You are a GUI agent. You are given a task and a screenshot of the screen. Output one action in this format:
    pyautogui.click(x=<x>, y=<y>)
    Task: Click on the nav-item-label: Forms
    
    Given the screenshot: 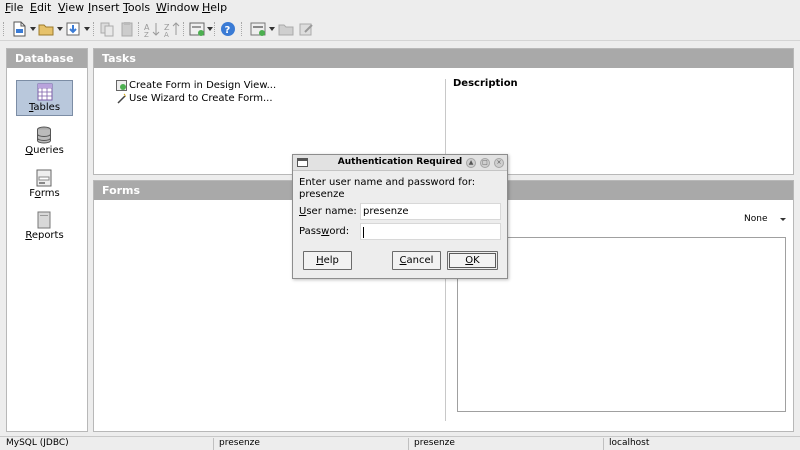 What is the action you would take?
    pyautogui.click(x=44, y=193)
    